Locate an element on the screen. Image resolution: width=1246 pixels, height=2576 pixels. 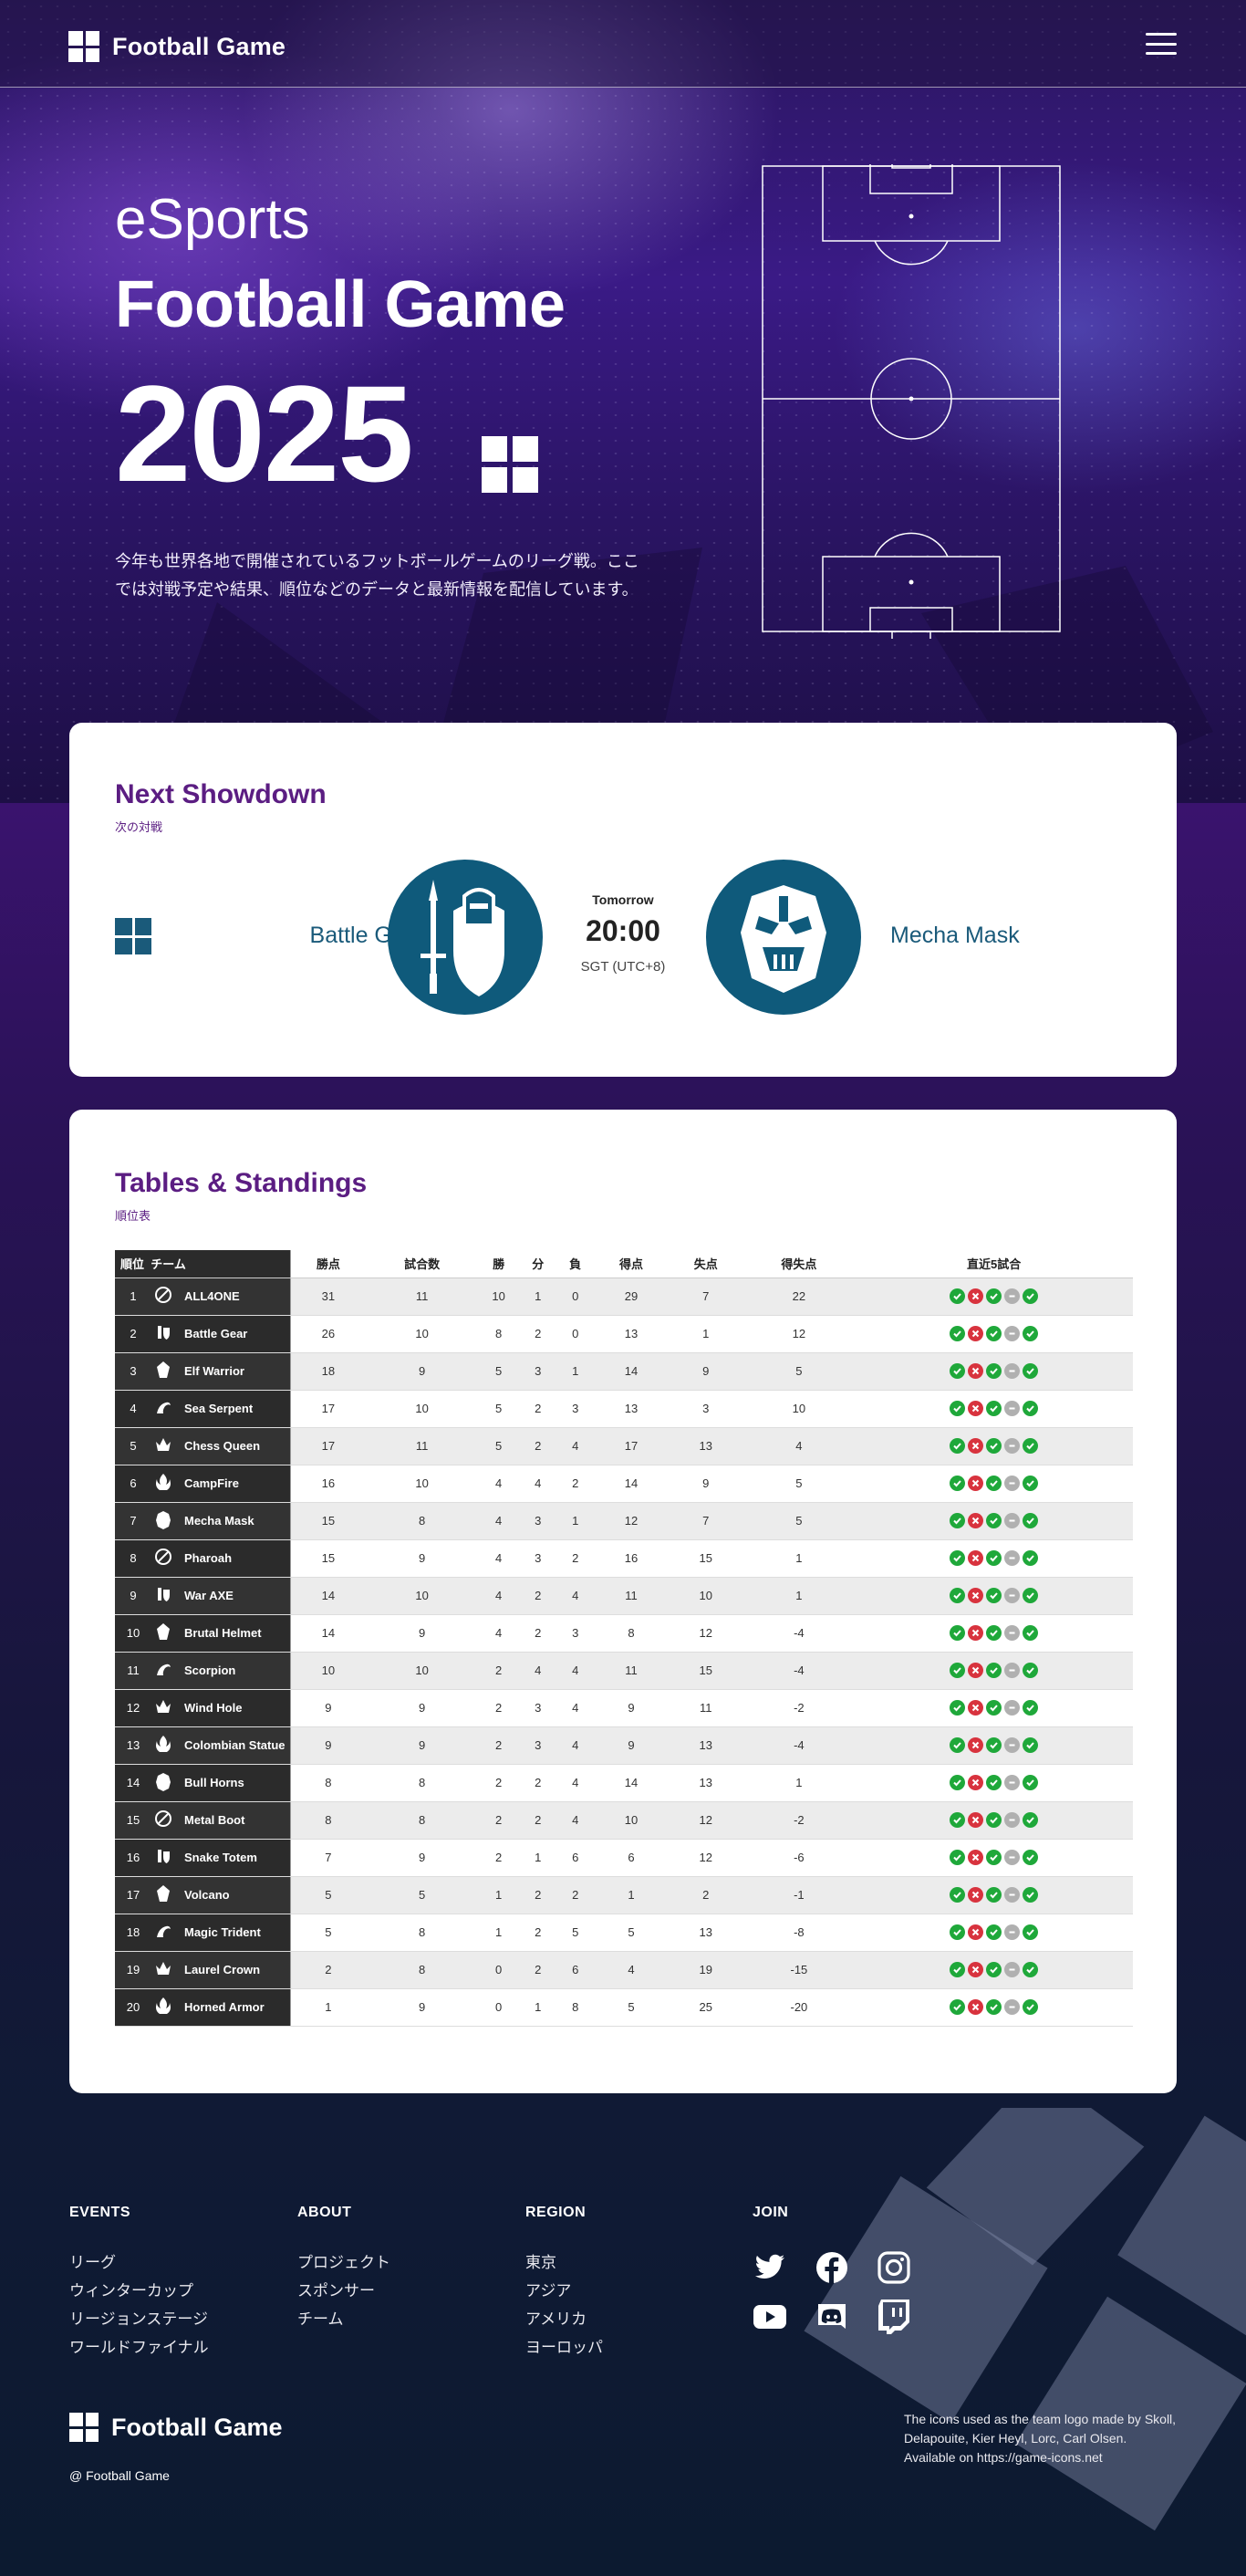
away-team-name: Mecha Mask is located at coordinates (1027, 936).